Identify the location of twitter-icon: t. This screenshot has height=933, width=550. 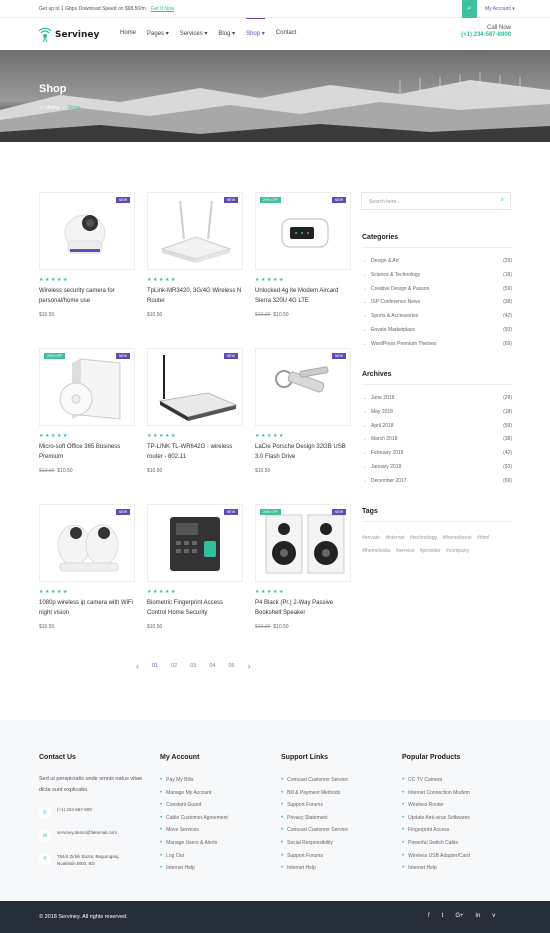
(443, 916).